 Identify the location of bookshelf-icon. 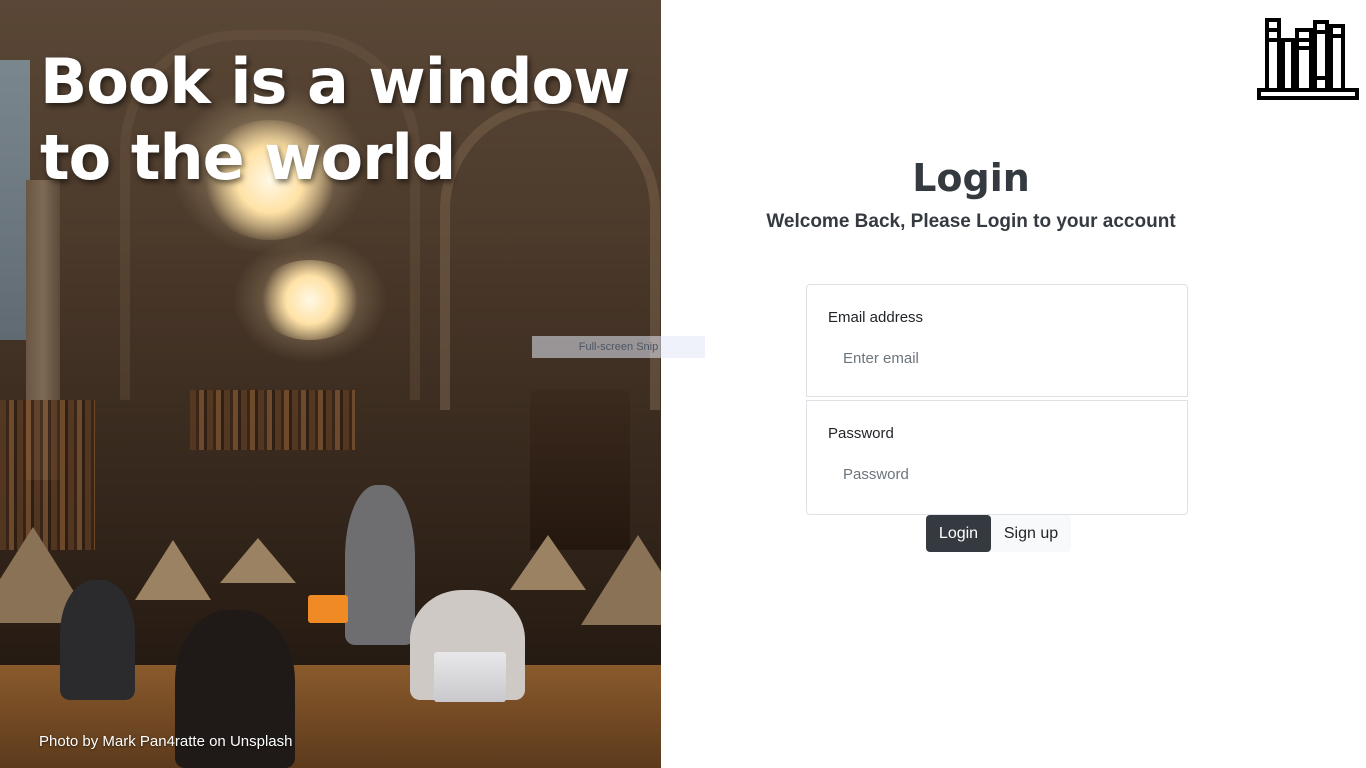
(1308, 58).